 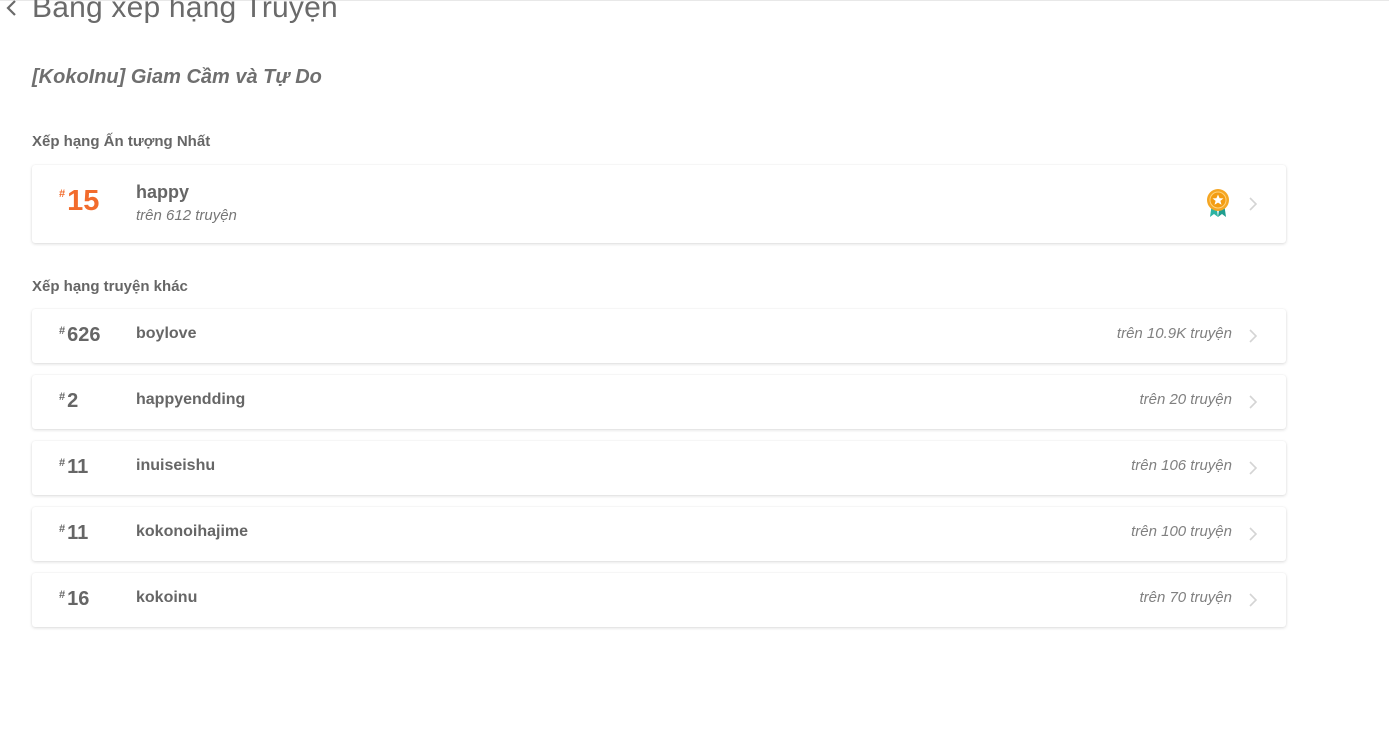 What do you see at coordinates (177, 77) in the screenshot?
I see `story-title: [KokoInu] Giam Cầm và Tự Do` at bounding box center [177, 77].